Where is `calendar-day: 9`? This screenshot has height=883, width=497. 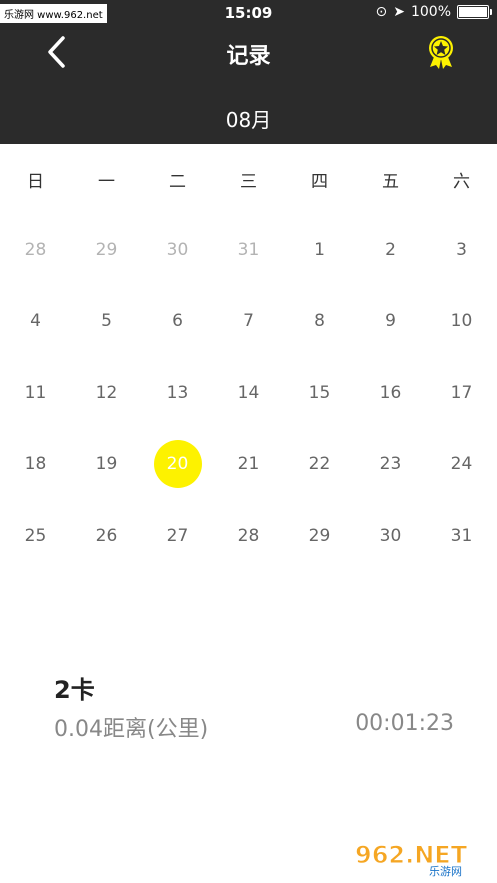
calendar-day: 9 is located at coordinates (390, 321).